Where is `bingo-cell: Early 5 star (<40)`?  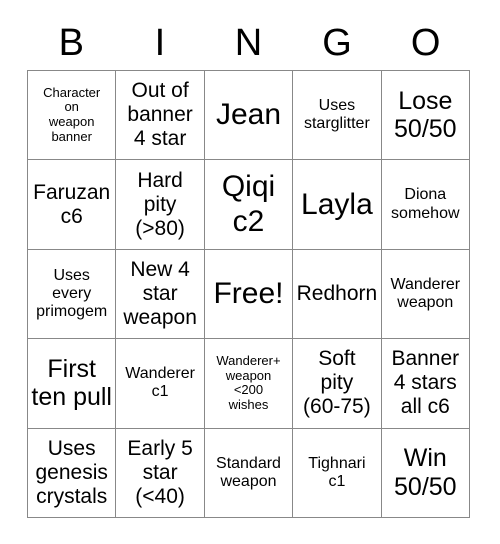 bingo-cell: Early 5 star (<40) is located at coordinates (160, 473).